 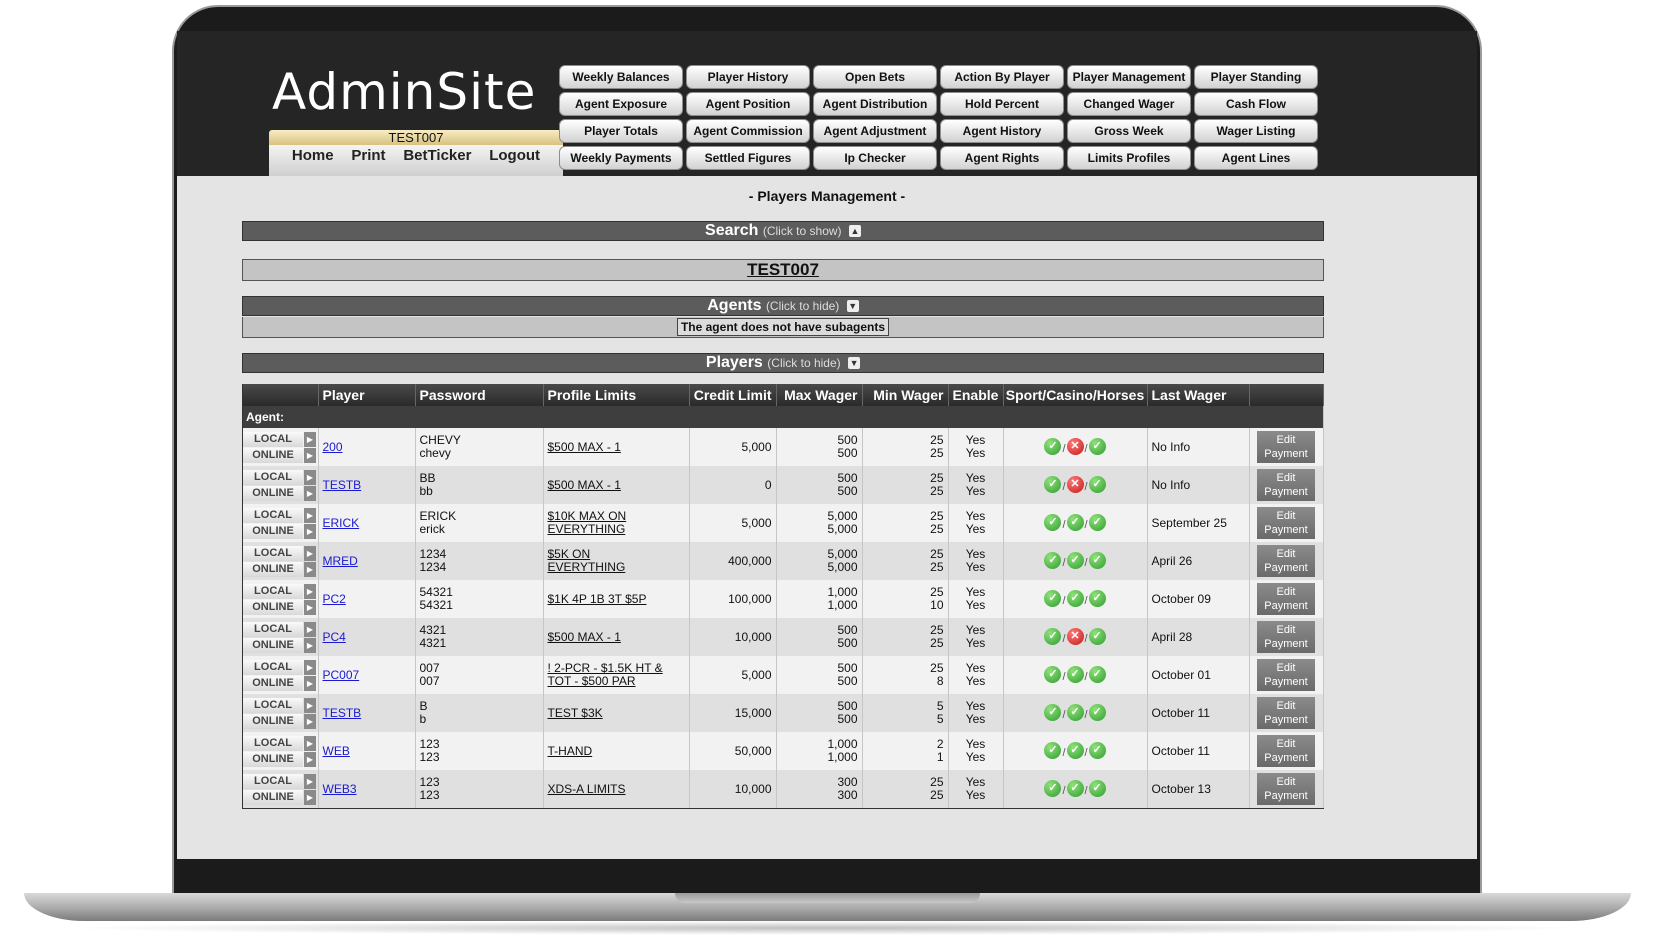 I want to click on agents-panel-header: Agents (Click to hide) ▼, so click(x=783, y=306).